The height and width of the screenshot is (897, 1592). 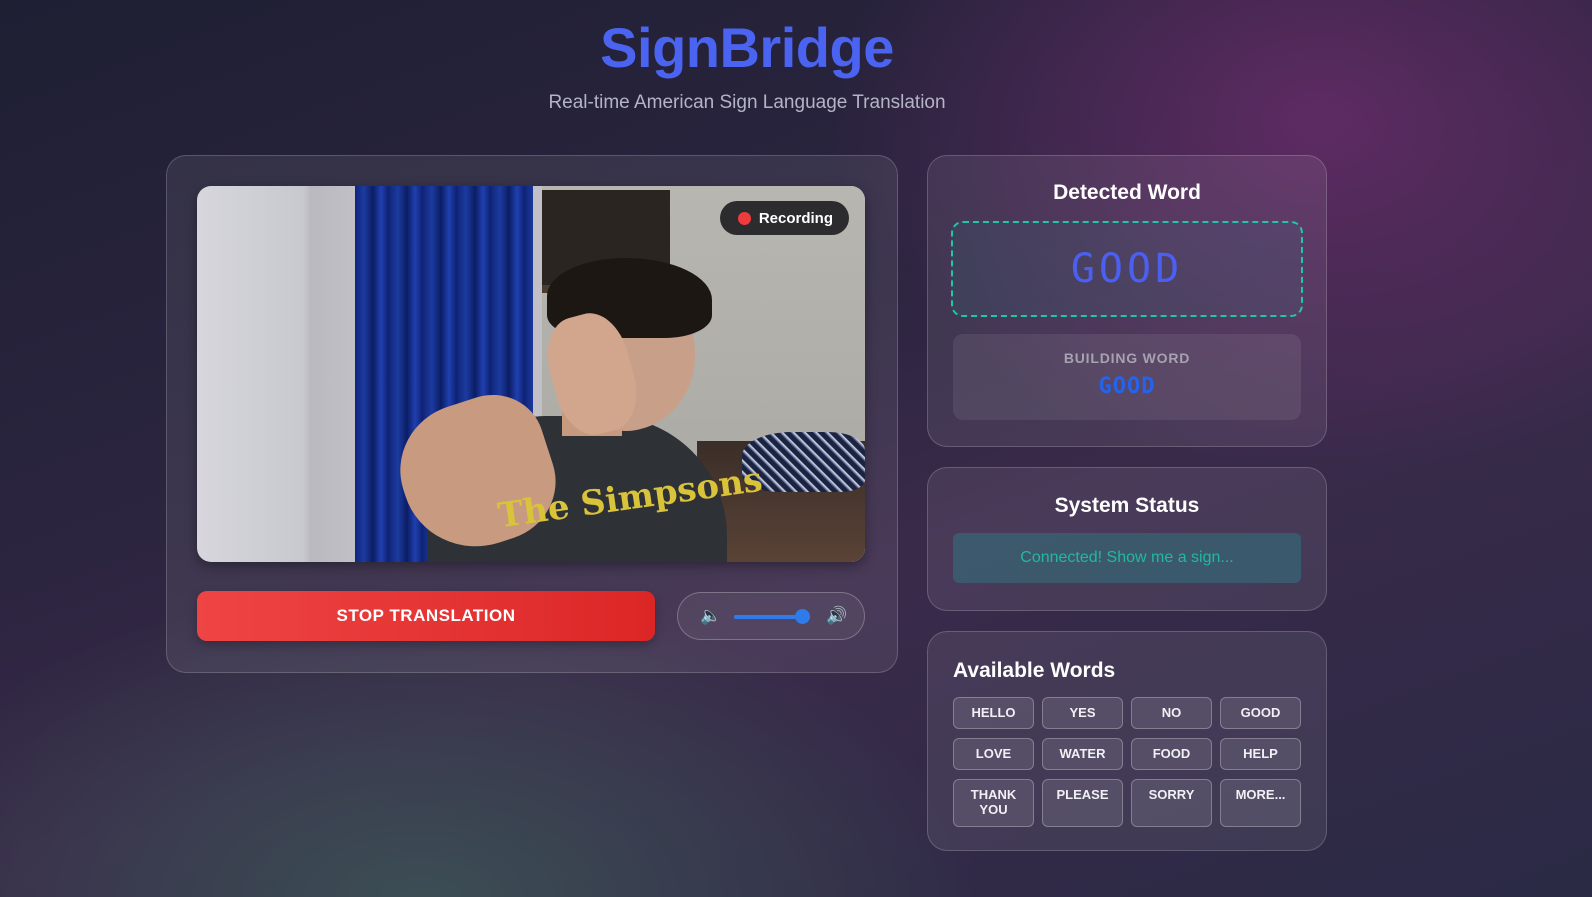 I want to click on volume-thumb, so click(x=803, y=616).